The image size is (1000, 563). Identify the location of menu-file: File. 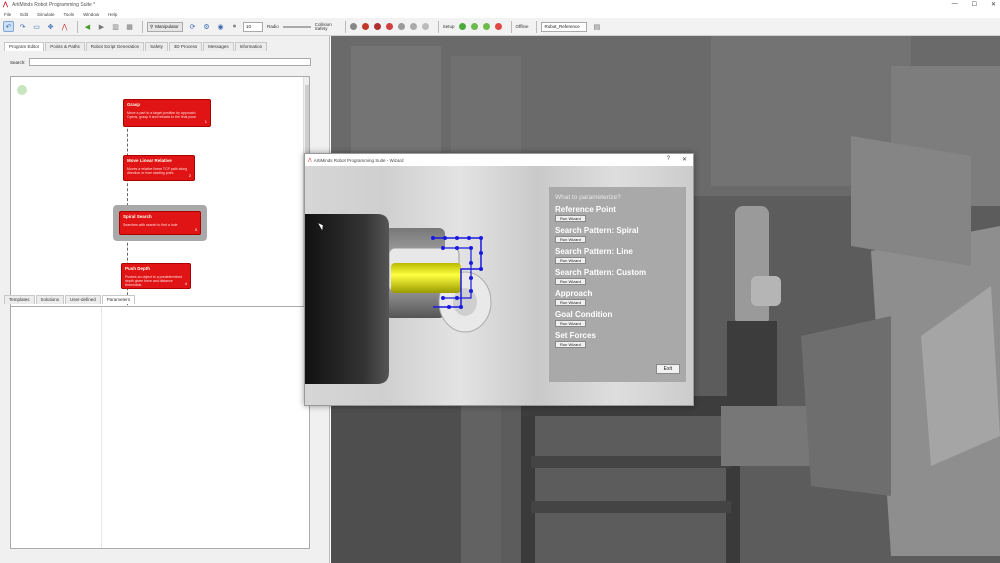
(7, 14).